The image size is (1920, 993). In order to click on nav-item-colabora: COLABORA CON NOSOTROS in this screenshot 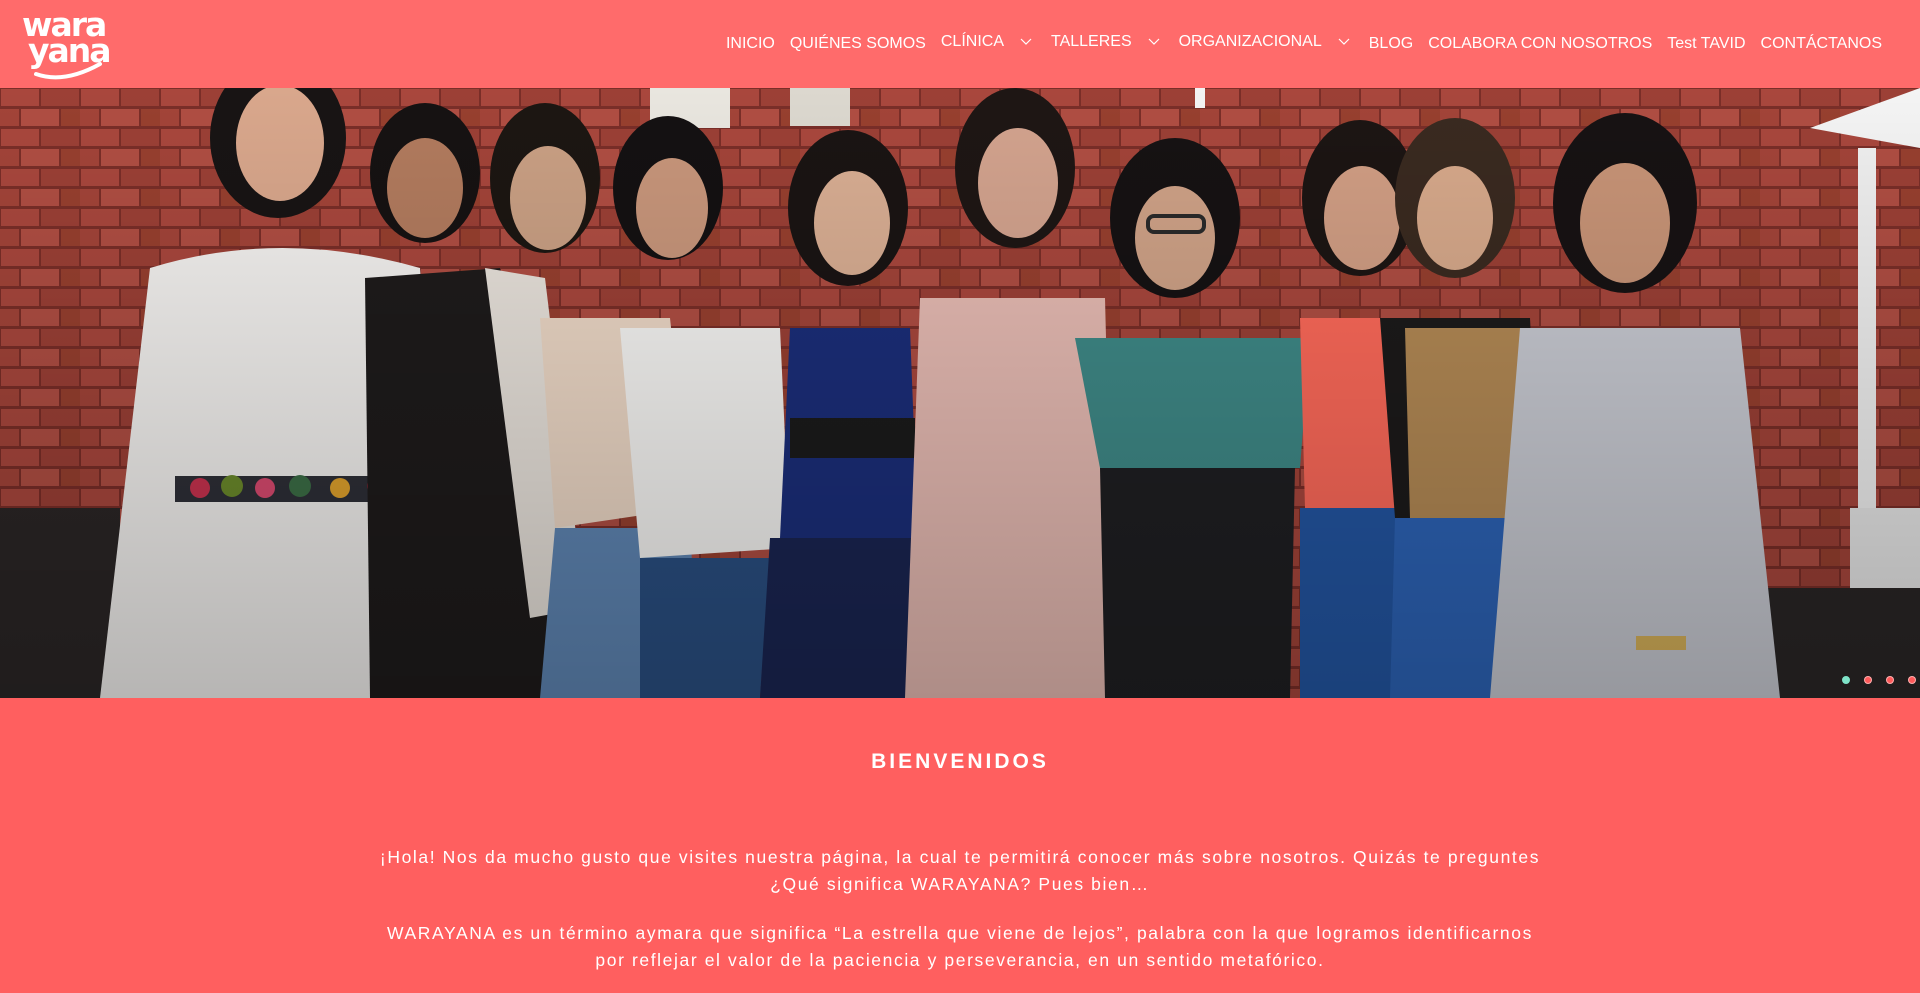, I will do `click(1540, 44)`.